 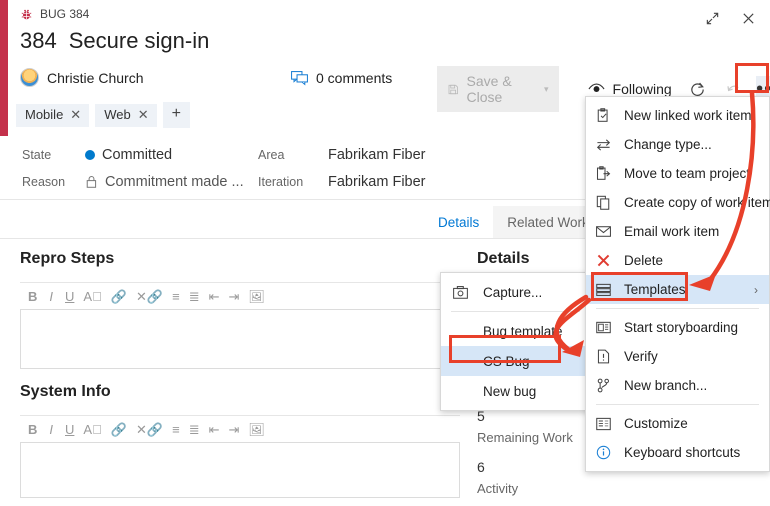 I want to click on menu-item-email-work-item: Email work item, so click(x=677, y=231).